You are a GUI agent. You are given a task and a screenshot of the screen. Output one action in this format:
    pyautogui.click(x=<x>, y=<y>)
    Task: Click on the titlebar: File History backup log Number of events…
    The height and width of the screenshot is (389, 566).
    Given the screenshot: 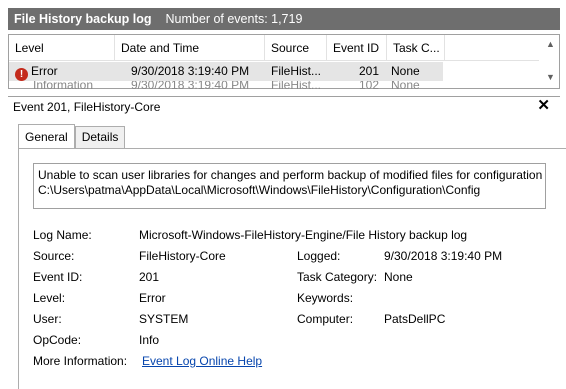 What is the action you would take?
    pyautogui.click(x=283, y=15)
    